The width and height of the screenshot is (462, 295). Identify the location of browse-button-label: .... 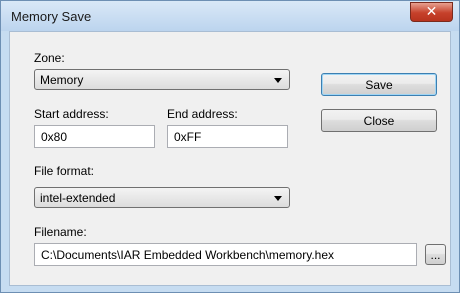
(435, 254).